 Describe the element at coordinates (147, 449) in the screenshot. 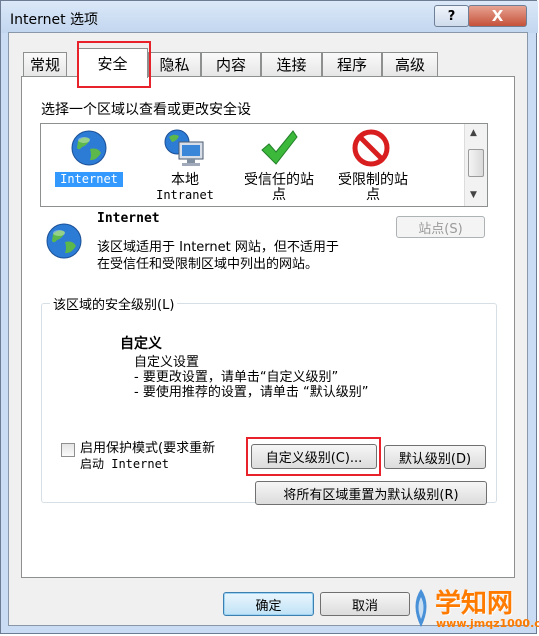

I see `protected-mode-label-line1: 启用保护模式(要求重新` at that location.